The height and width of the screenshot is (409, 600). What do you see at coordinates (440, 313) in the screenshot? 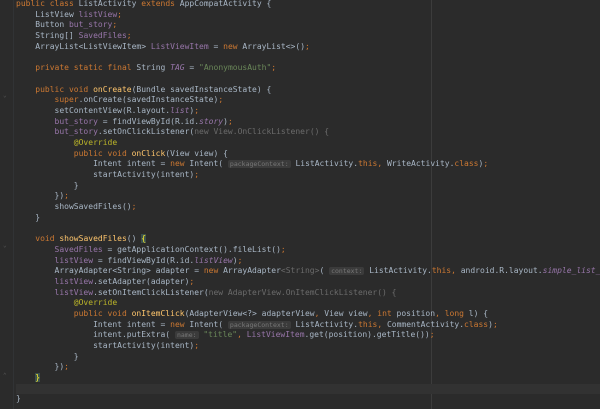
I see `code-token: ,` at bounding box center [440, 313].